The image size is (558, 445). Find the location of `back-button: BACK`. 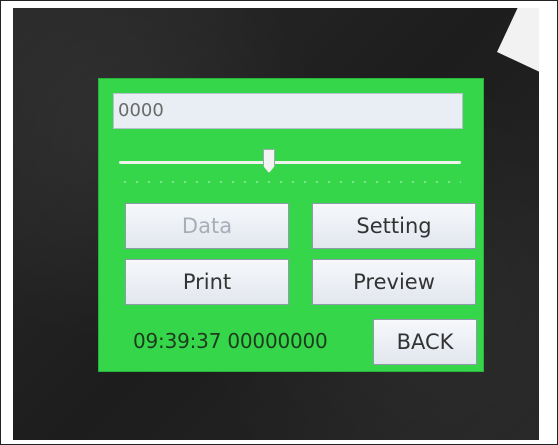

back-button: BACK is located at coordinates (425, 342).